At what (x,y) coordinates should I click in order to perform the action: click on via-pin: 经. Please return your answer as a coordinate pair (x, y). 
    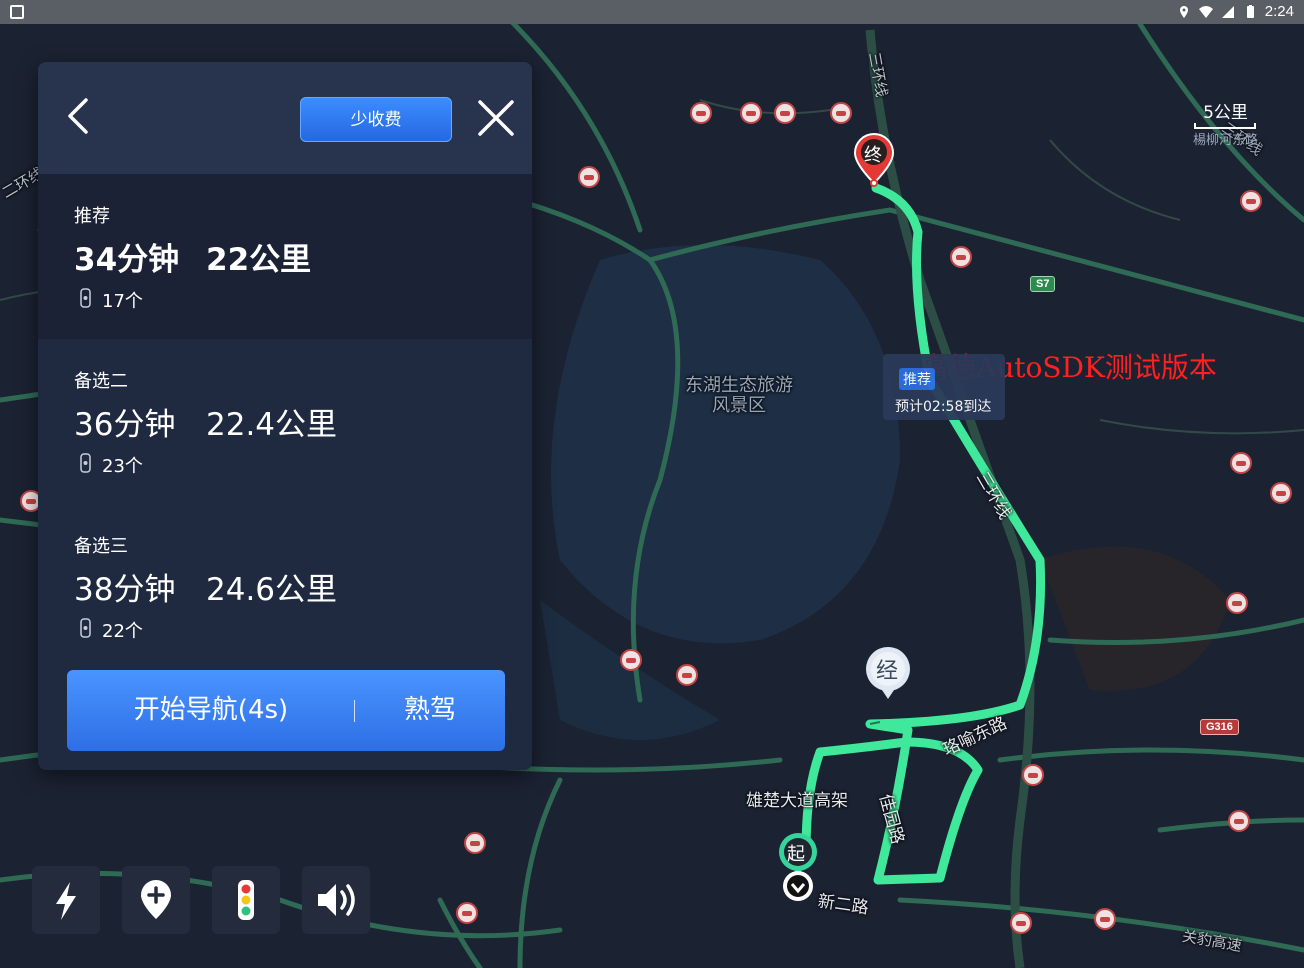
    Looking at the image, I should click on (888, 674).